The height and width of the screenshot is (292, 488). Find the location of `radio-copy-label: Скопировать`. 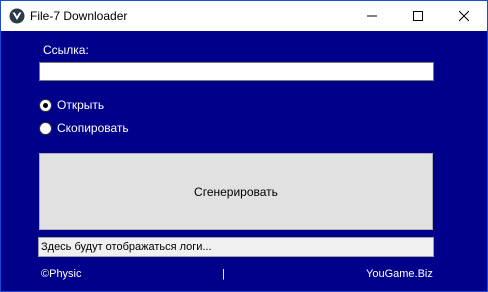

radio-copy-label: Скопировать is located at coordinates (93, 128).